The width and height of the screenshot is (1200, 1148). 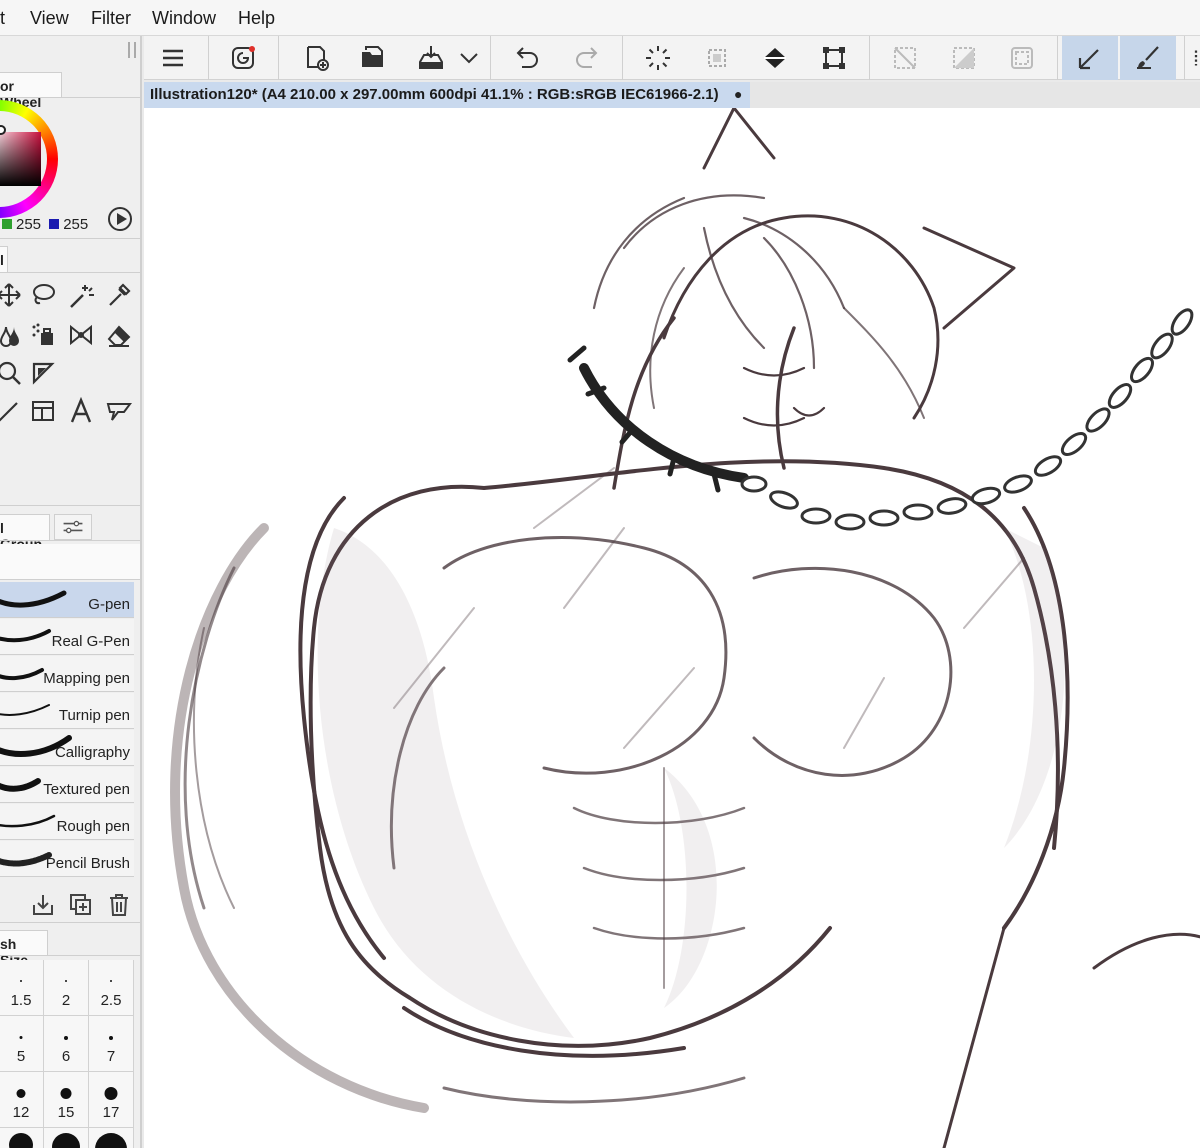 I want to click on tab-tool: l, so click(x=4, y=259).